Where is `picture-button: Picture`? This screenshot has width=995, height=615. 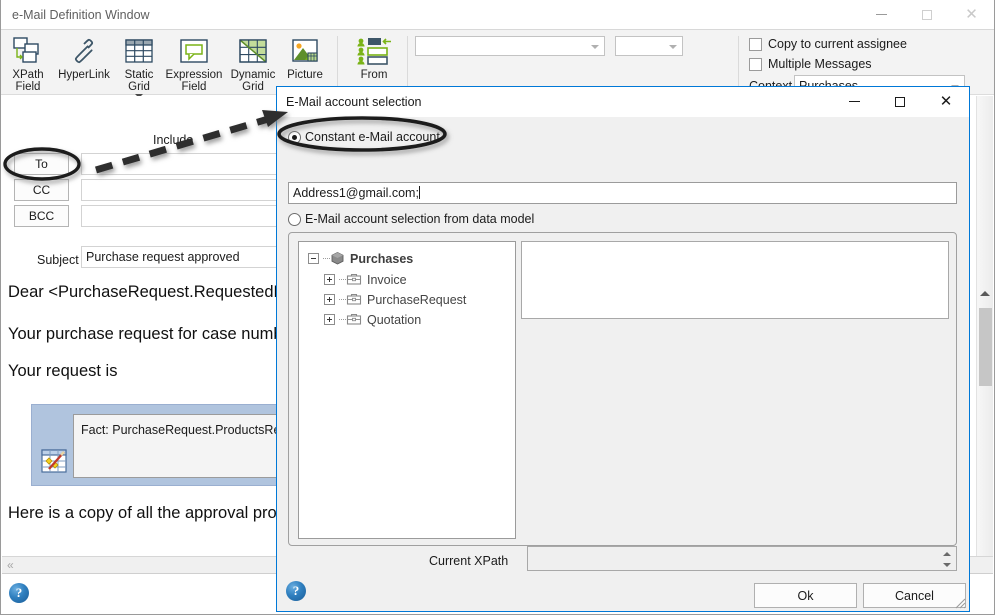
picture-button: Picture is located at coordinates (305, 55).